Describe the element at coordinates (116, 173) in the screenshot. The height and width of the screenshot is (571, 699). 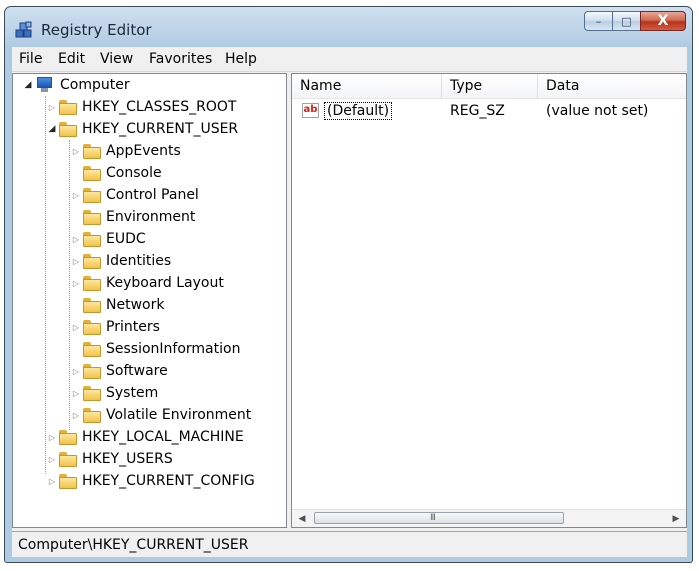
I see `tree-node-console: Console` at that location.